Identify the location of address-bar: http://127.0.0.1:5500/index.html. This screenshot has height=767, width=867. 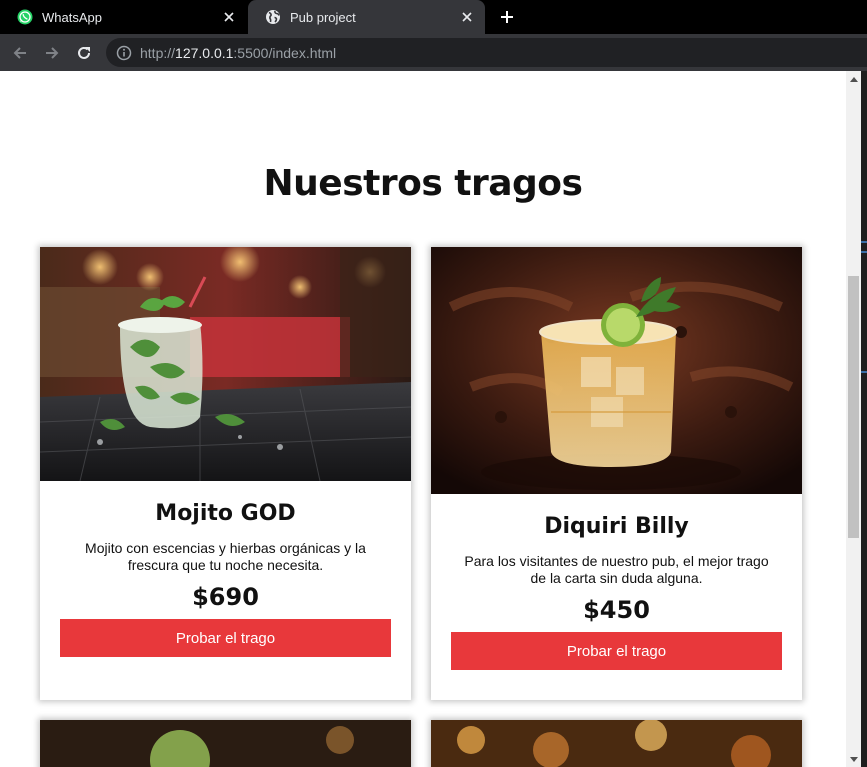
(486, 52).